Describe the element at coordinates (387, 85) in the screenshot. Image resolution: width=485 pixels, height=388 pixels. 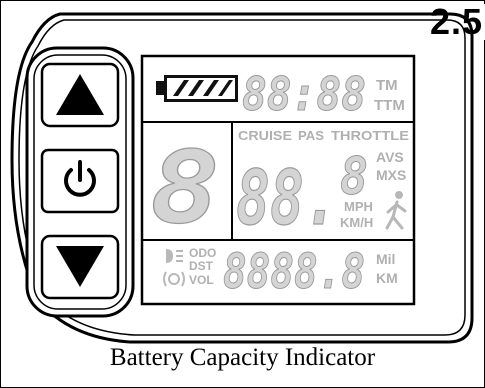
I see `clock-label-tm: TM` at that location.